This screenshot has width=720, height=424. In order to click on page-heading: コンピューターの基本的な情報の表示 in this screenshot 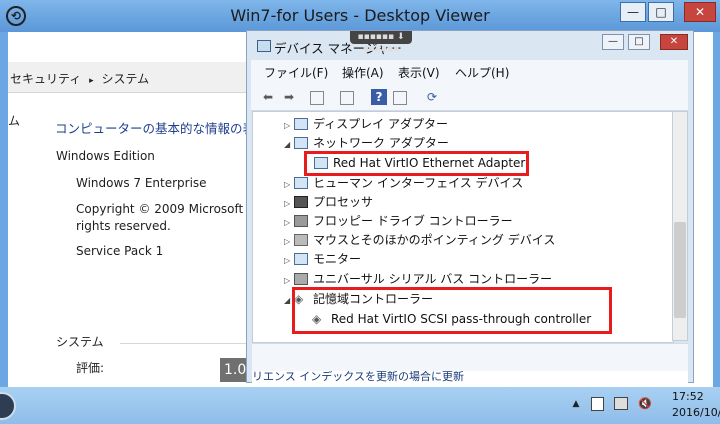, I will do `click(161, 128)`.